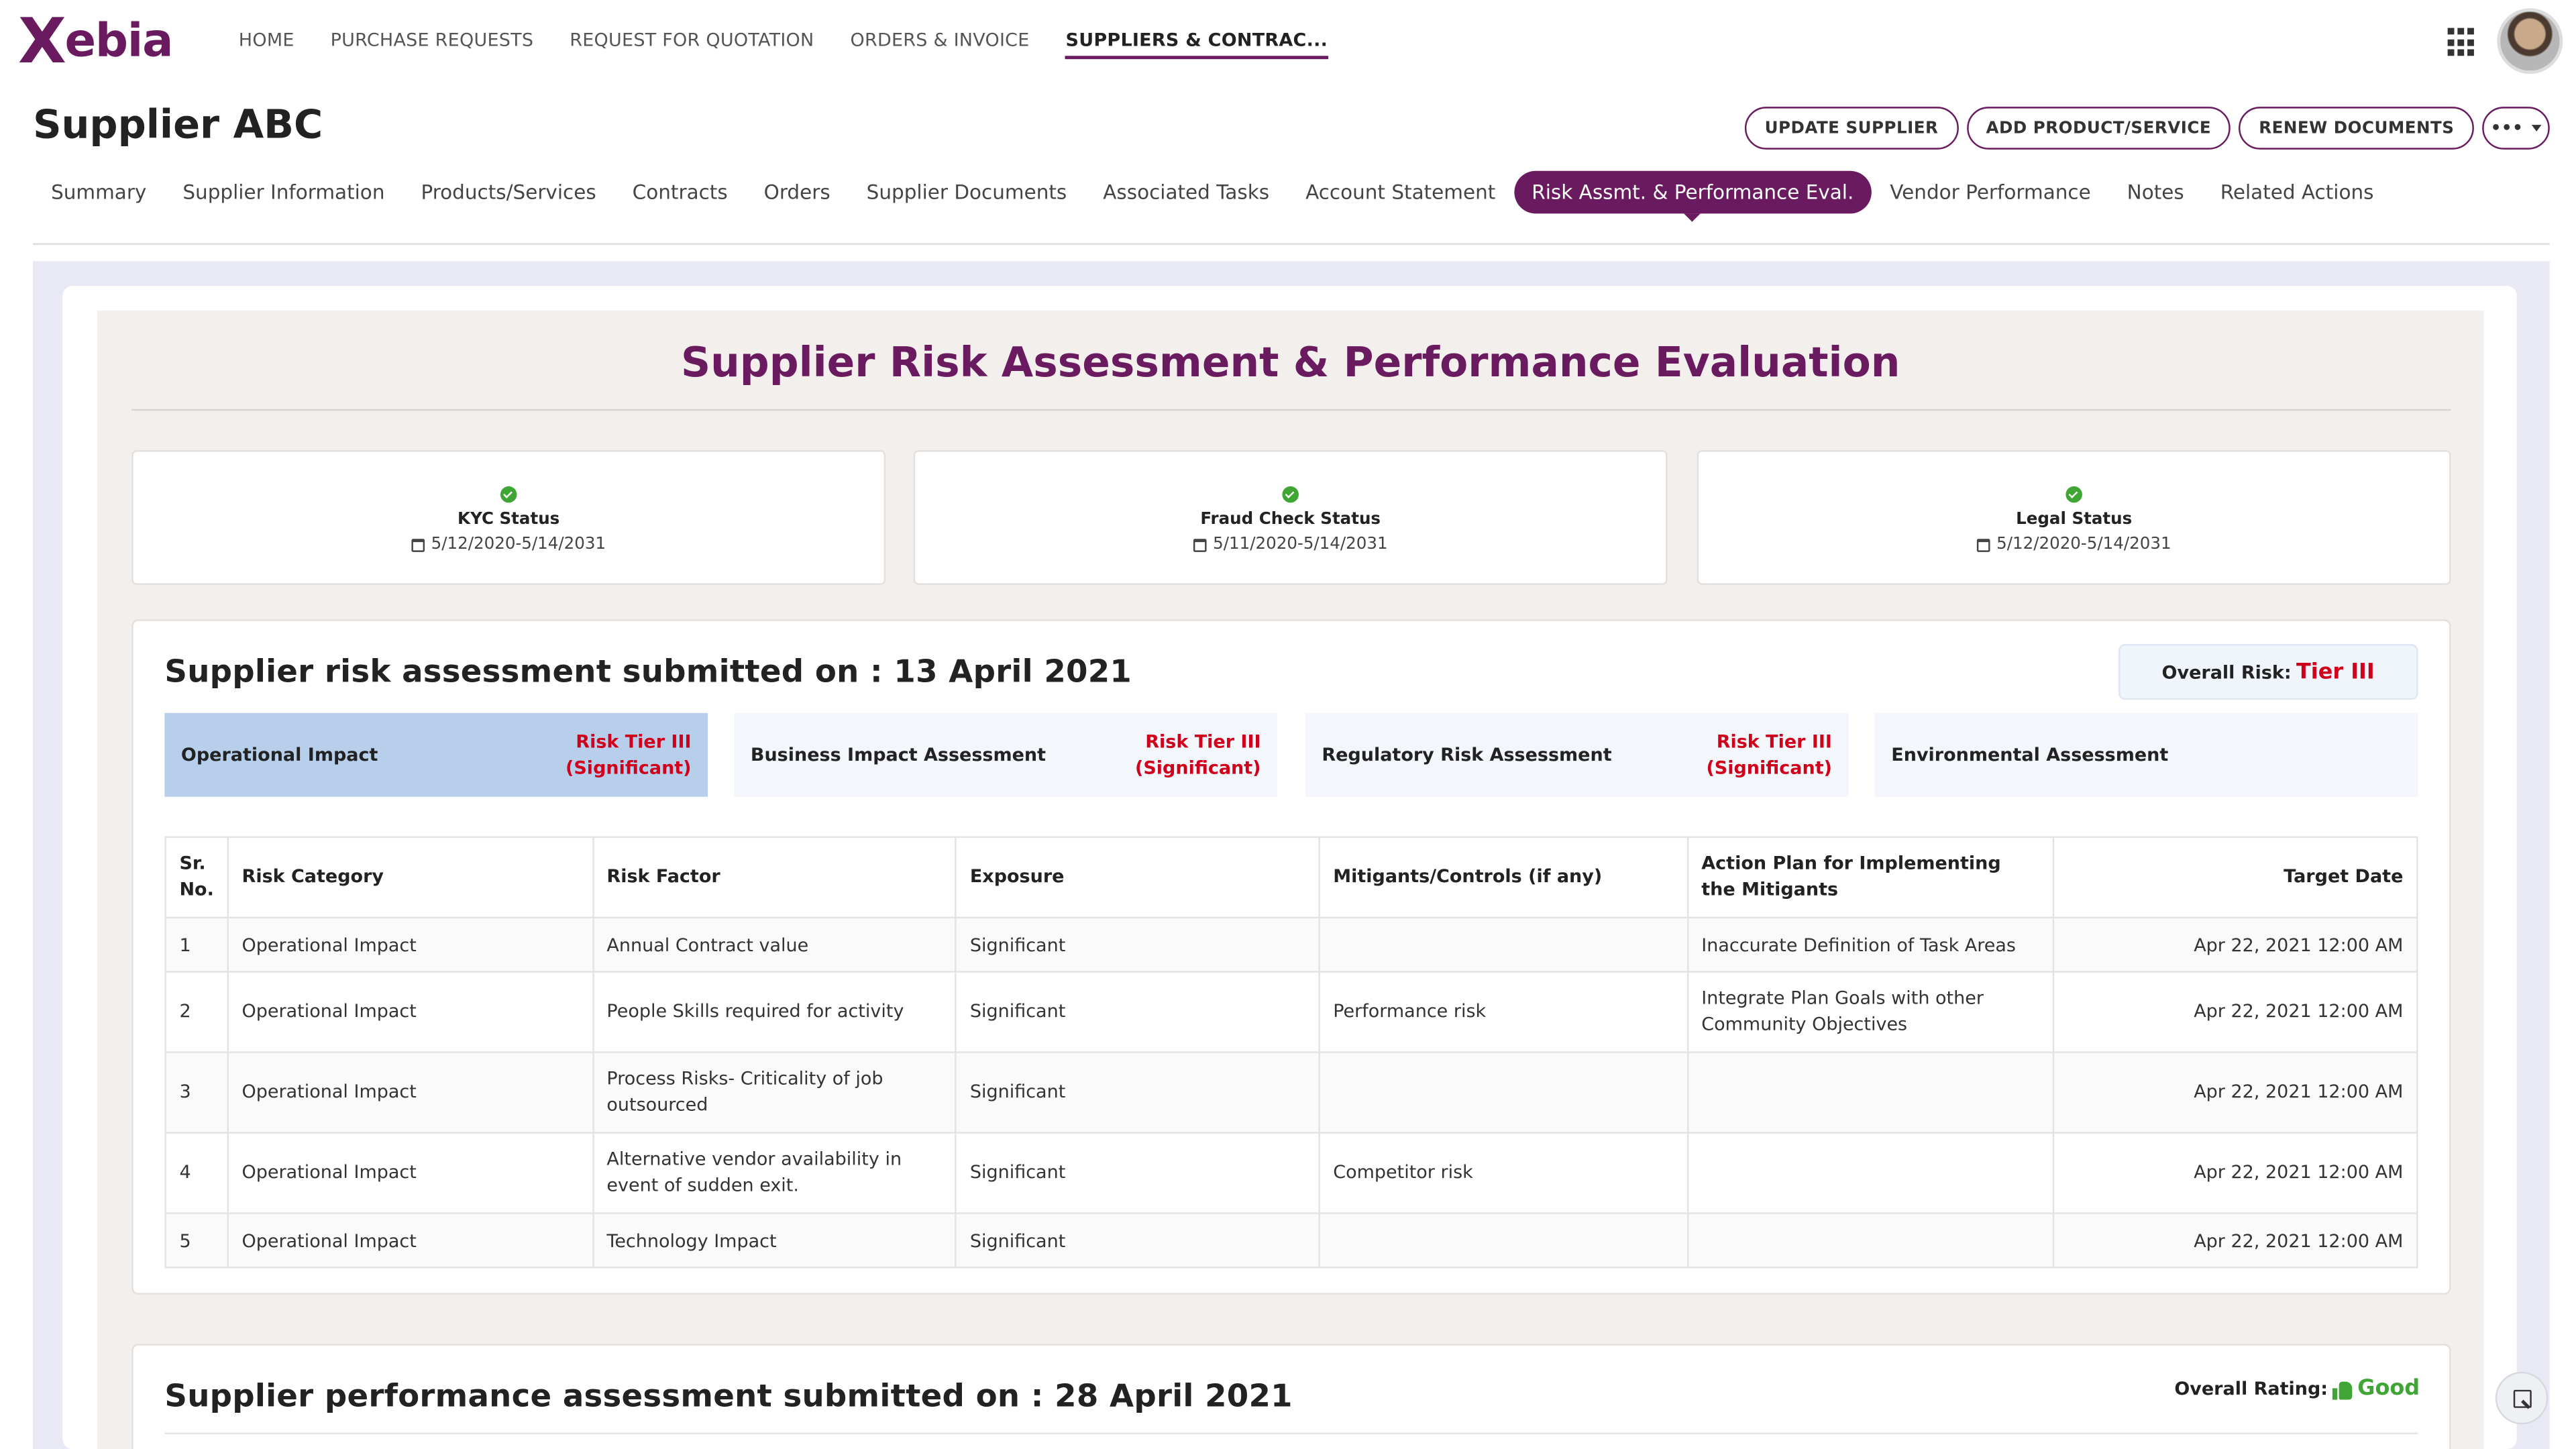  Describe the element at coordinates (196, 877) in the screenshot. I see `column-header-sr-no: Sr. No.` at that location.